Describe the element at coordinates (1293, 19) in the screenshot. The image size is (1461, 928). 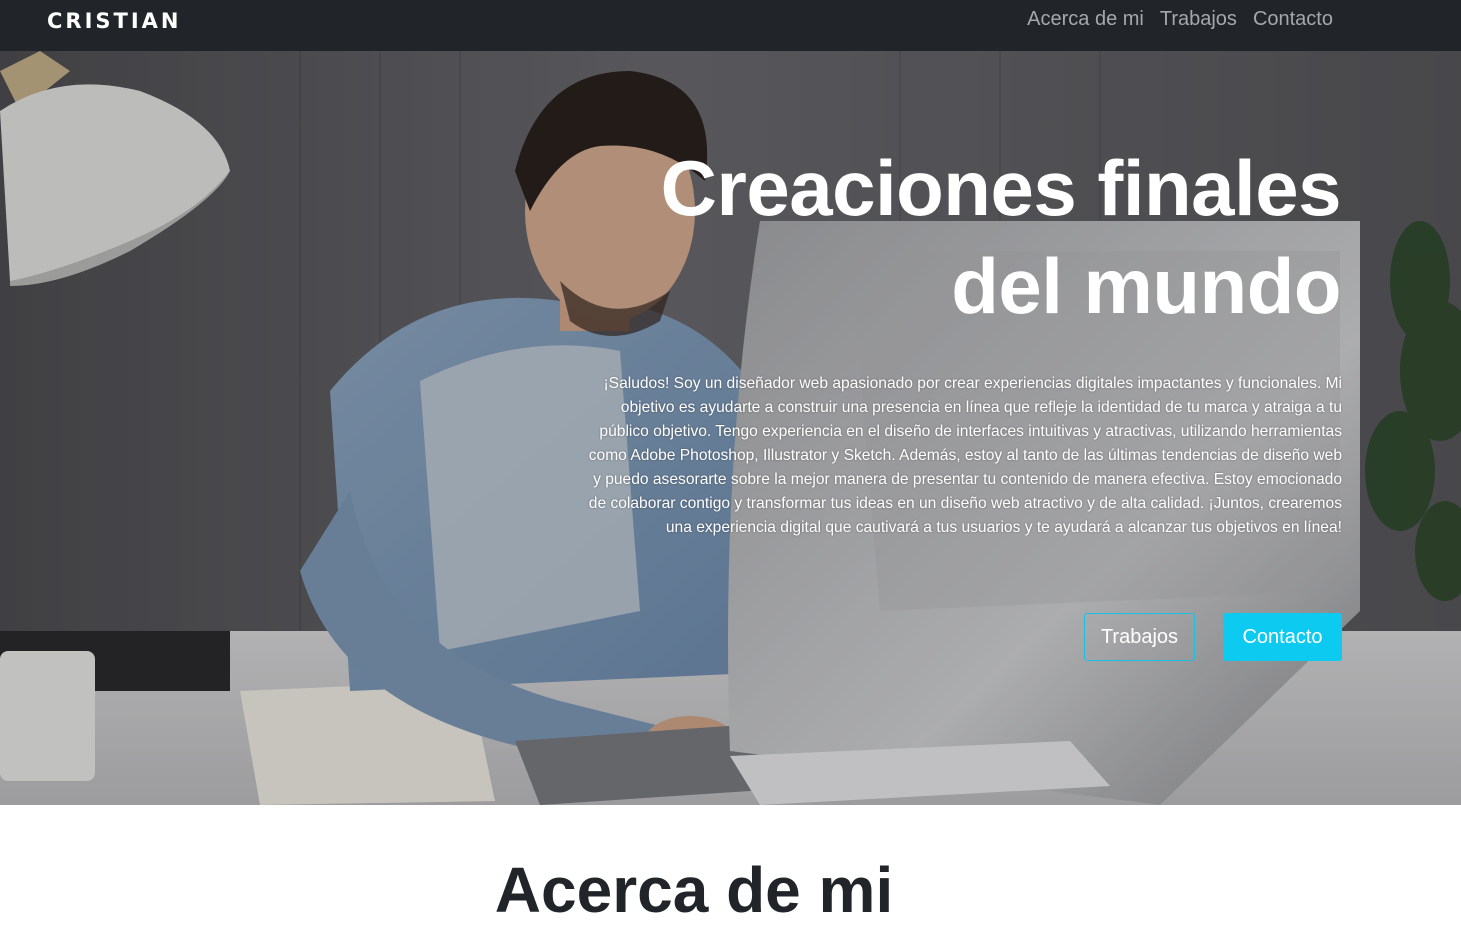
I see `nav-link-contact: Contacto` at that location.